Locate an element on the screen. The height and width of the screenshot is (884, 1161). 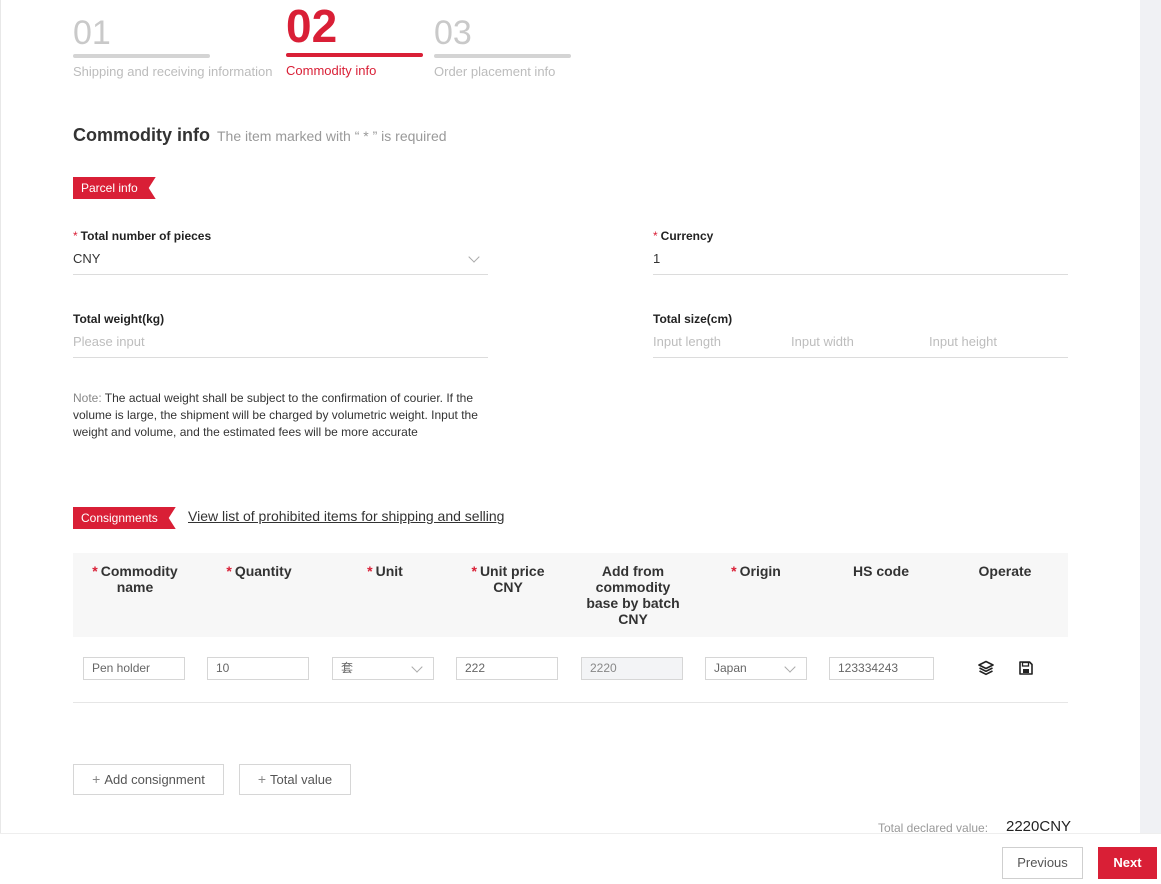
layers-icon is located at coordinates (986, 668).